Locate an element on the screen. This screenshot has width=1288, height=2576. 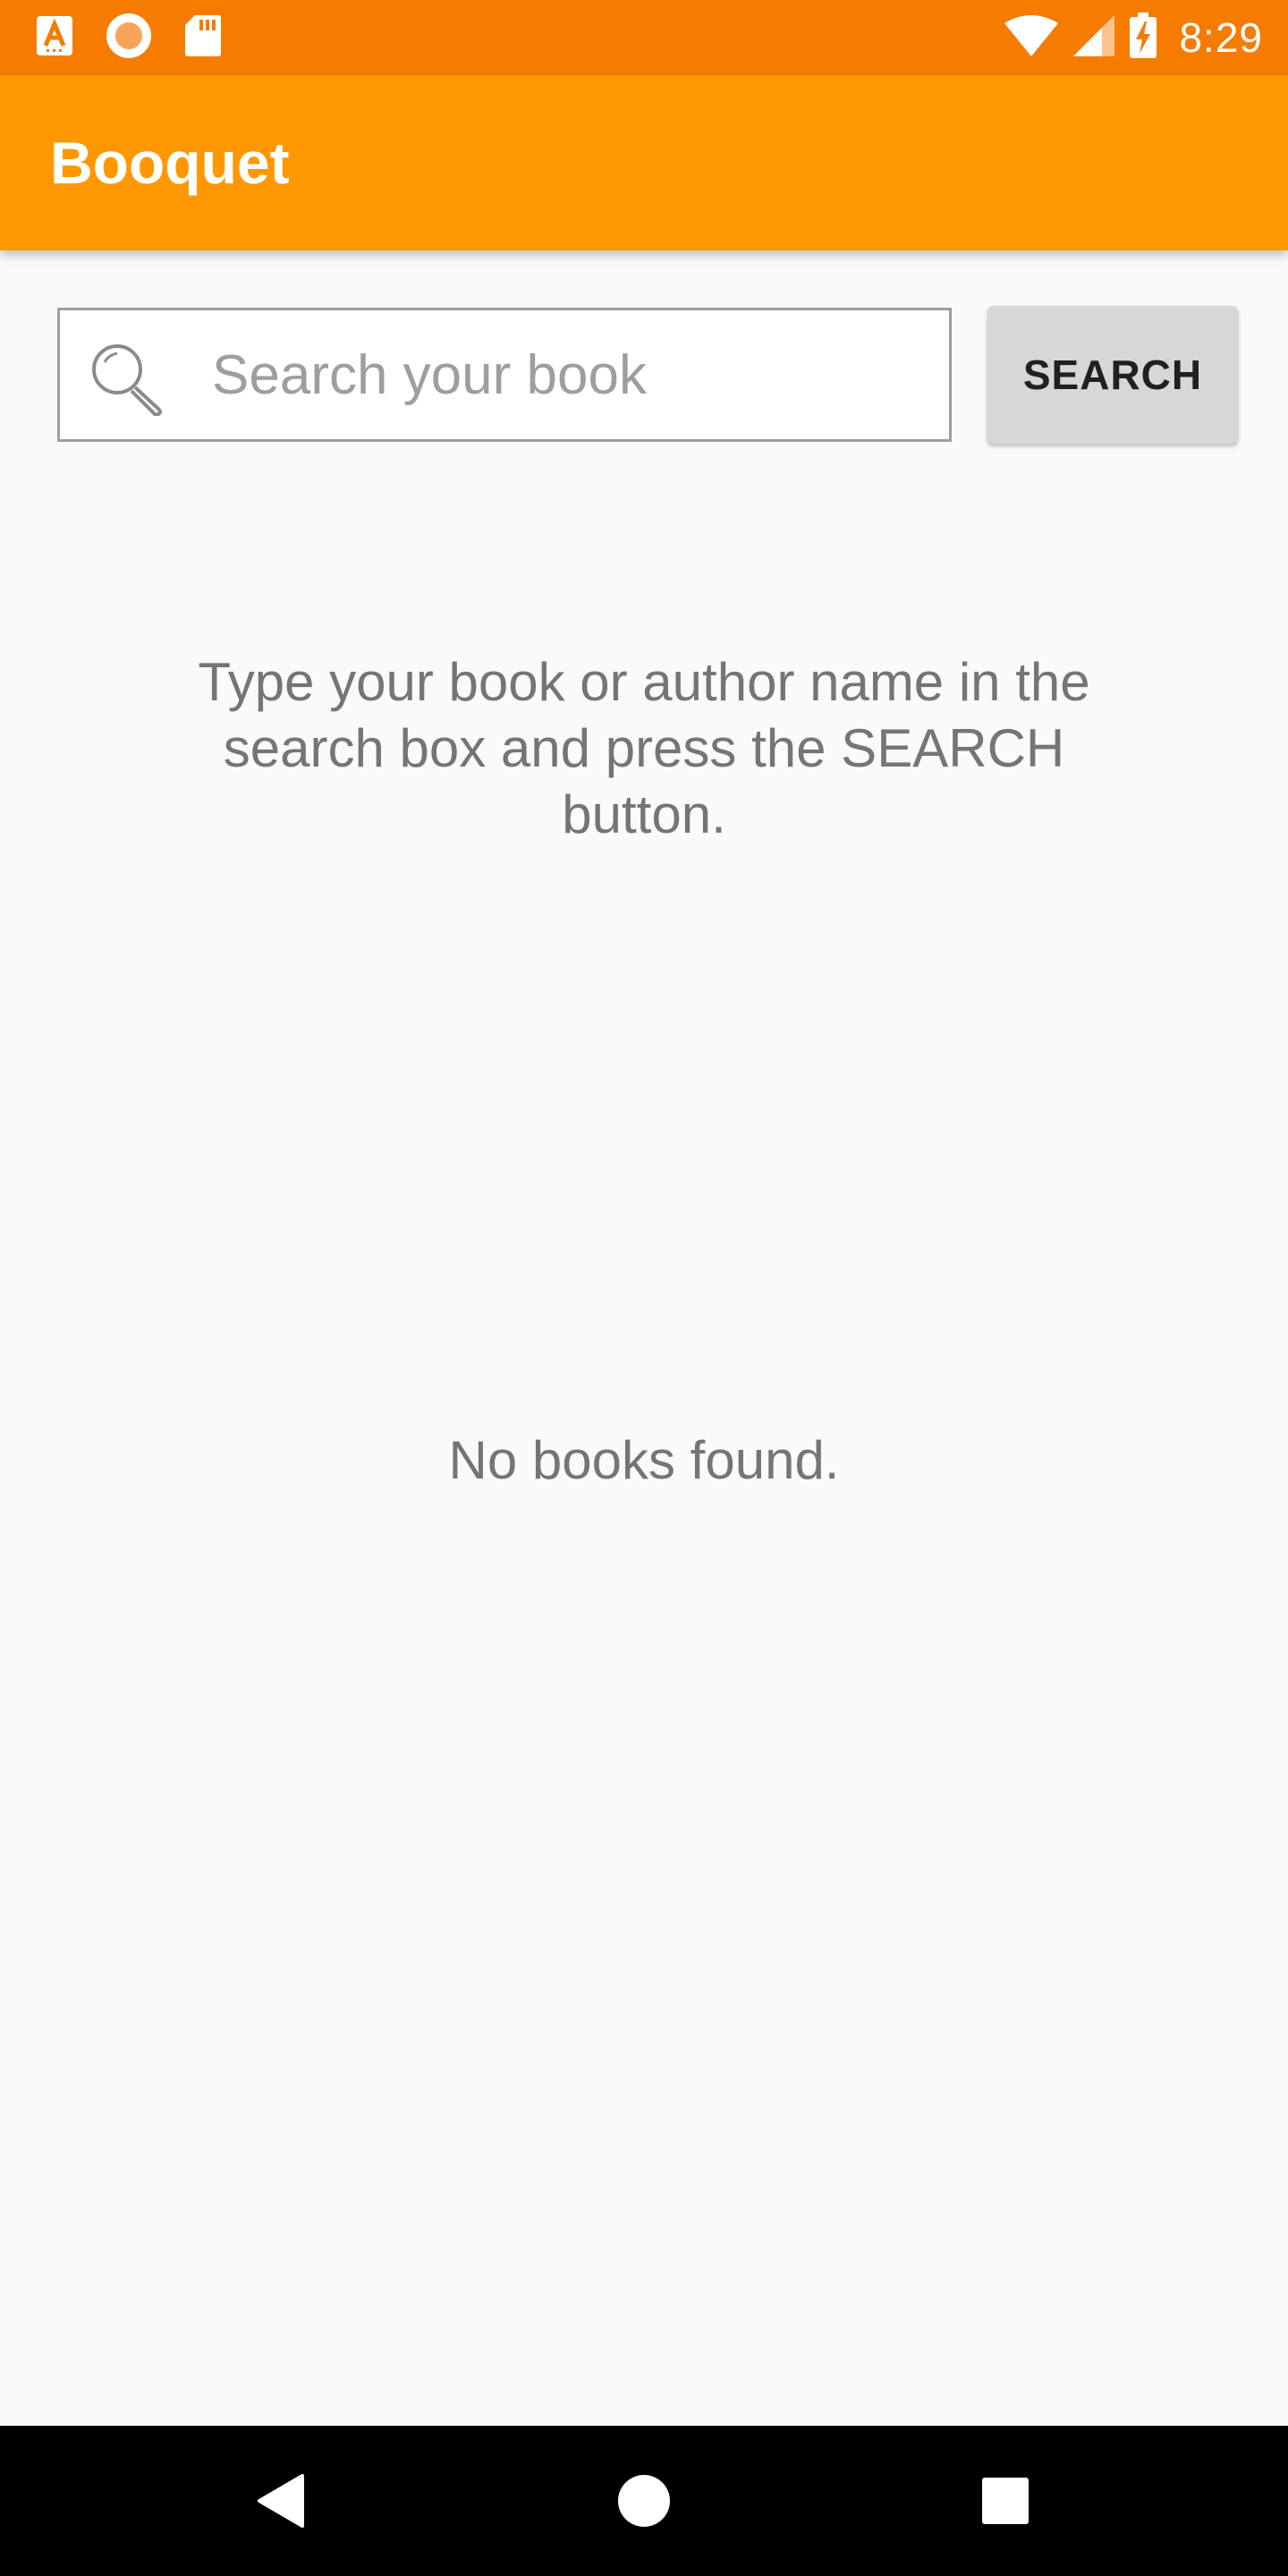
search-box is located at coordinates (504, 375).